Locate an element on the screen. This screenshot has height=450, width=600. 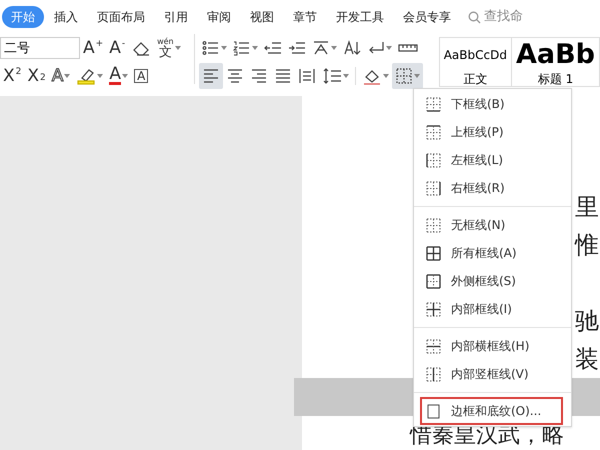
borders-icon is located at coordinates (403, 76).